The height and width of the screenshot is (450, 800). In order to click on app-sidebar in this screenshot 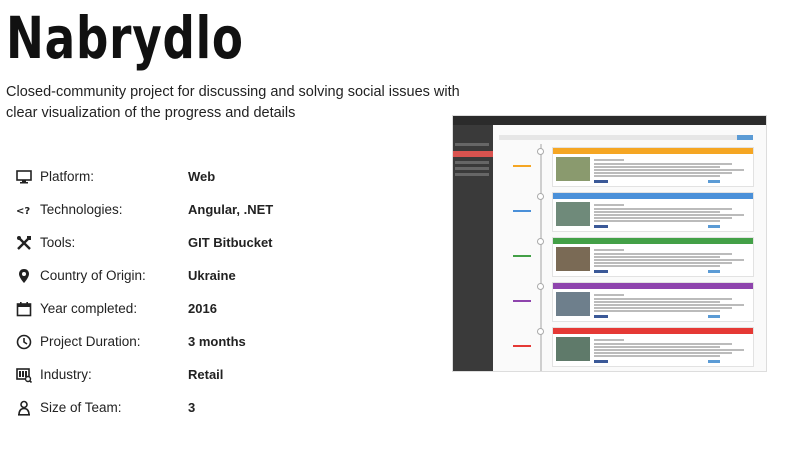, I will do `click(473, 248)`.